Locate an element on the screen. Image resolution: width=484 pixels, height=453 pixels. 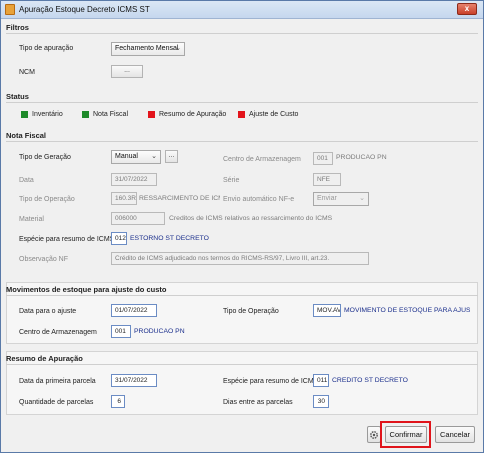
serie-field: NFE is located at coordinates (327, 179).